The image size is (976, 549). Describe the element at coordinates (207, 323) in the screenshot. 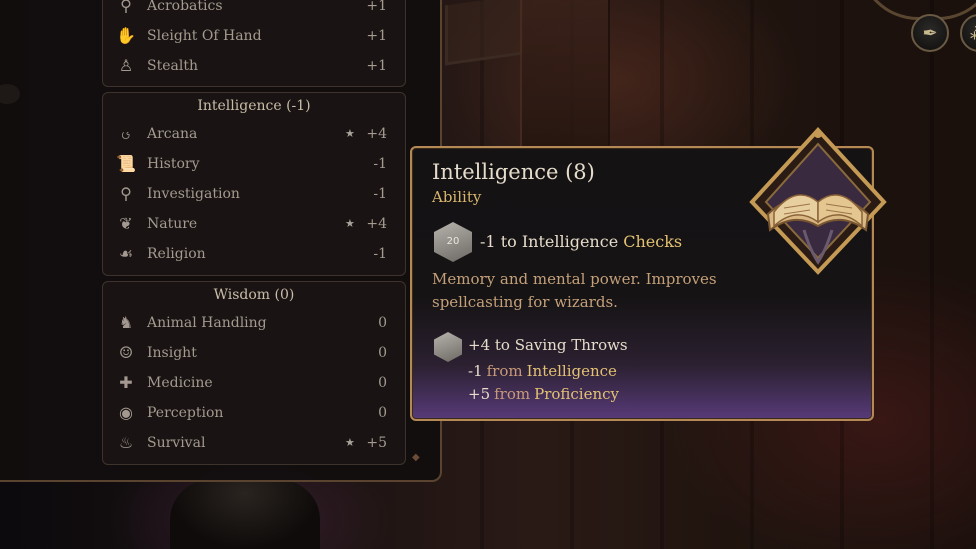

I see `skill-label: Animal Handling` at that location.